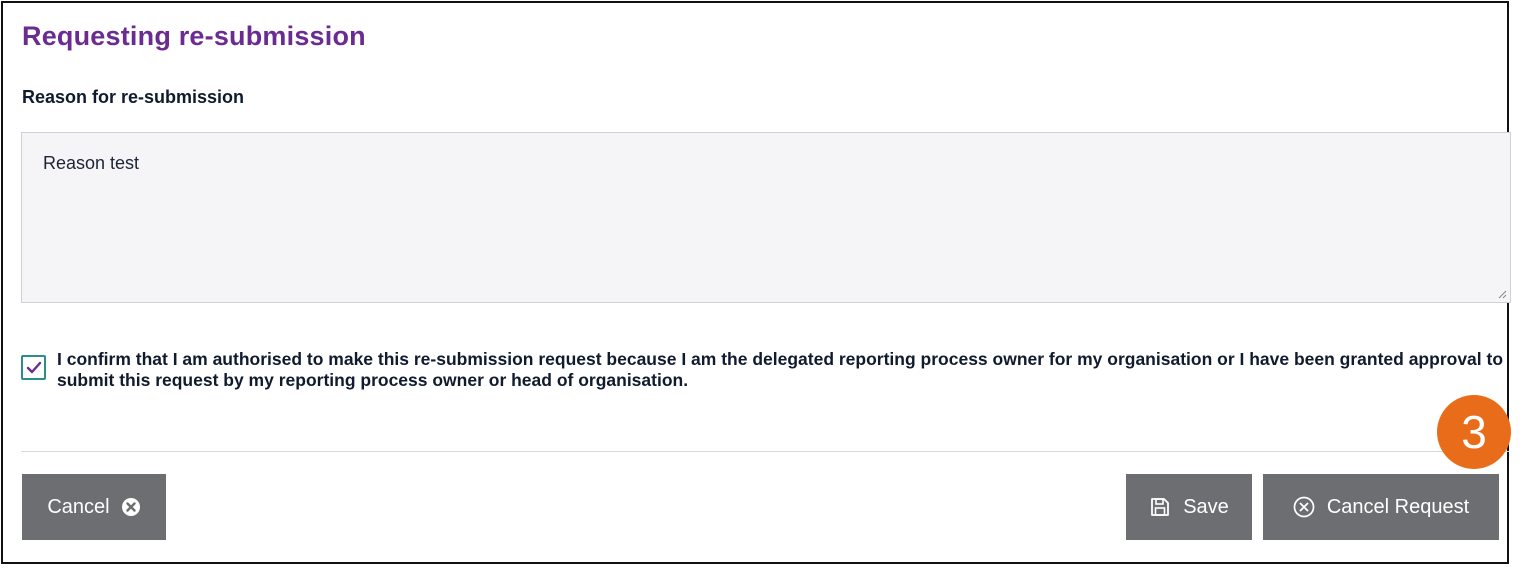 The height and width of the screenshot is (569, 1536). I want to click on save-button: Save, so click(1189, 507).